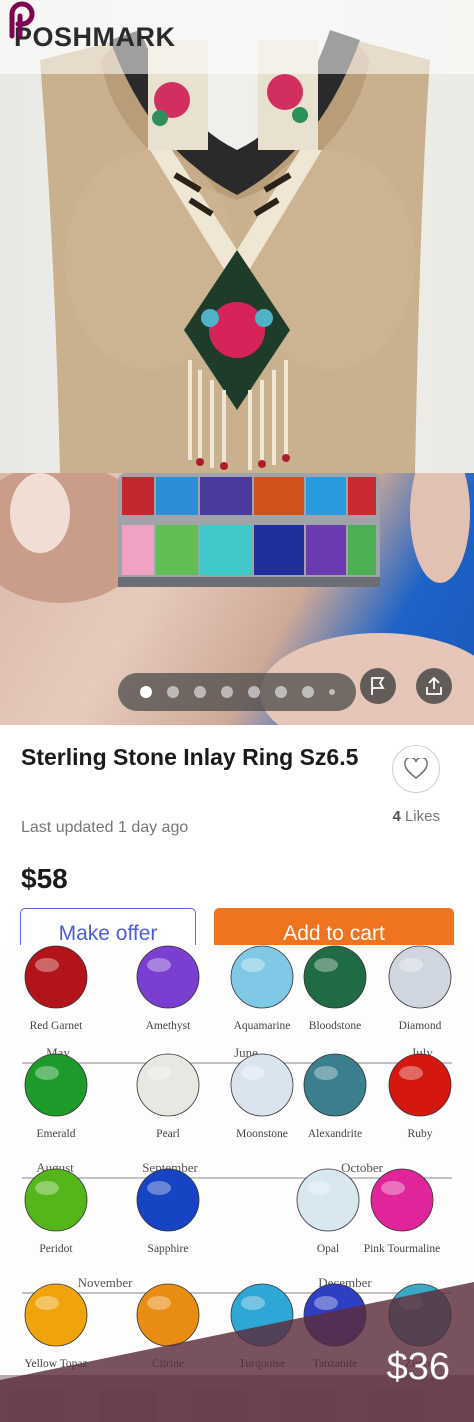 This screenshot has width=474, height=1422. I want to click on like-button, so click(416, 769).